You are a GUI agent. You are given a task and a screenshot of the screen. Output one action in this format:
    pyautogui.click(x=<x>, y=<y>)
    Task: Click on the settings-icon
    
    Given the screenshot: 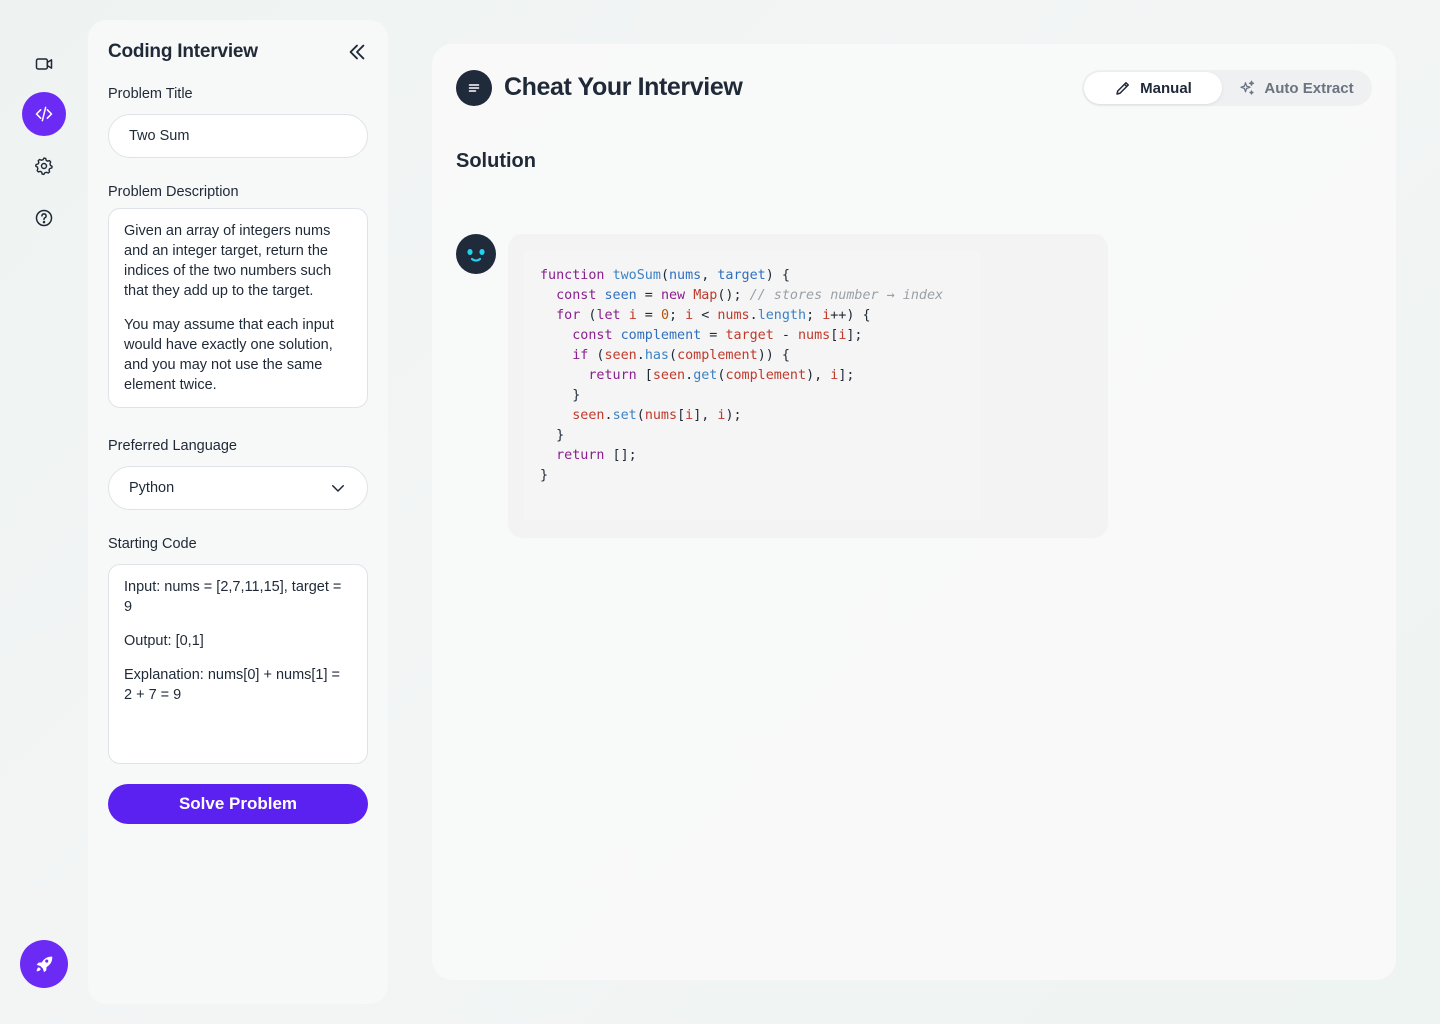 What is the action you would take?
    pyautogui.click(x=44, y=166)
    